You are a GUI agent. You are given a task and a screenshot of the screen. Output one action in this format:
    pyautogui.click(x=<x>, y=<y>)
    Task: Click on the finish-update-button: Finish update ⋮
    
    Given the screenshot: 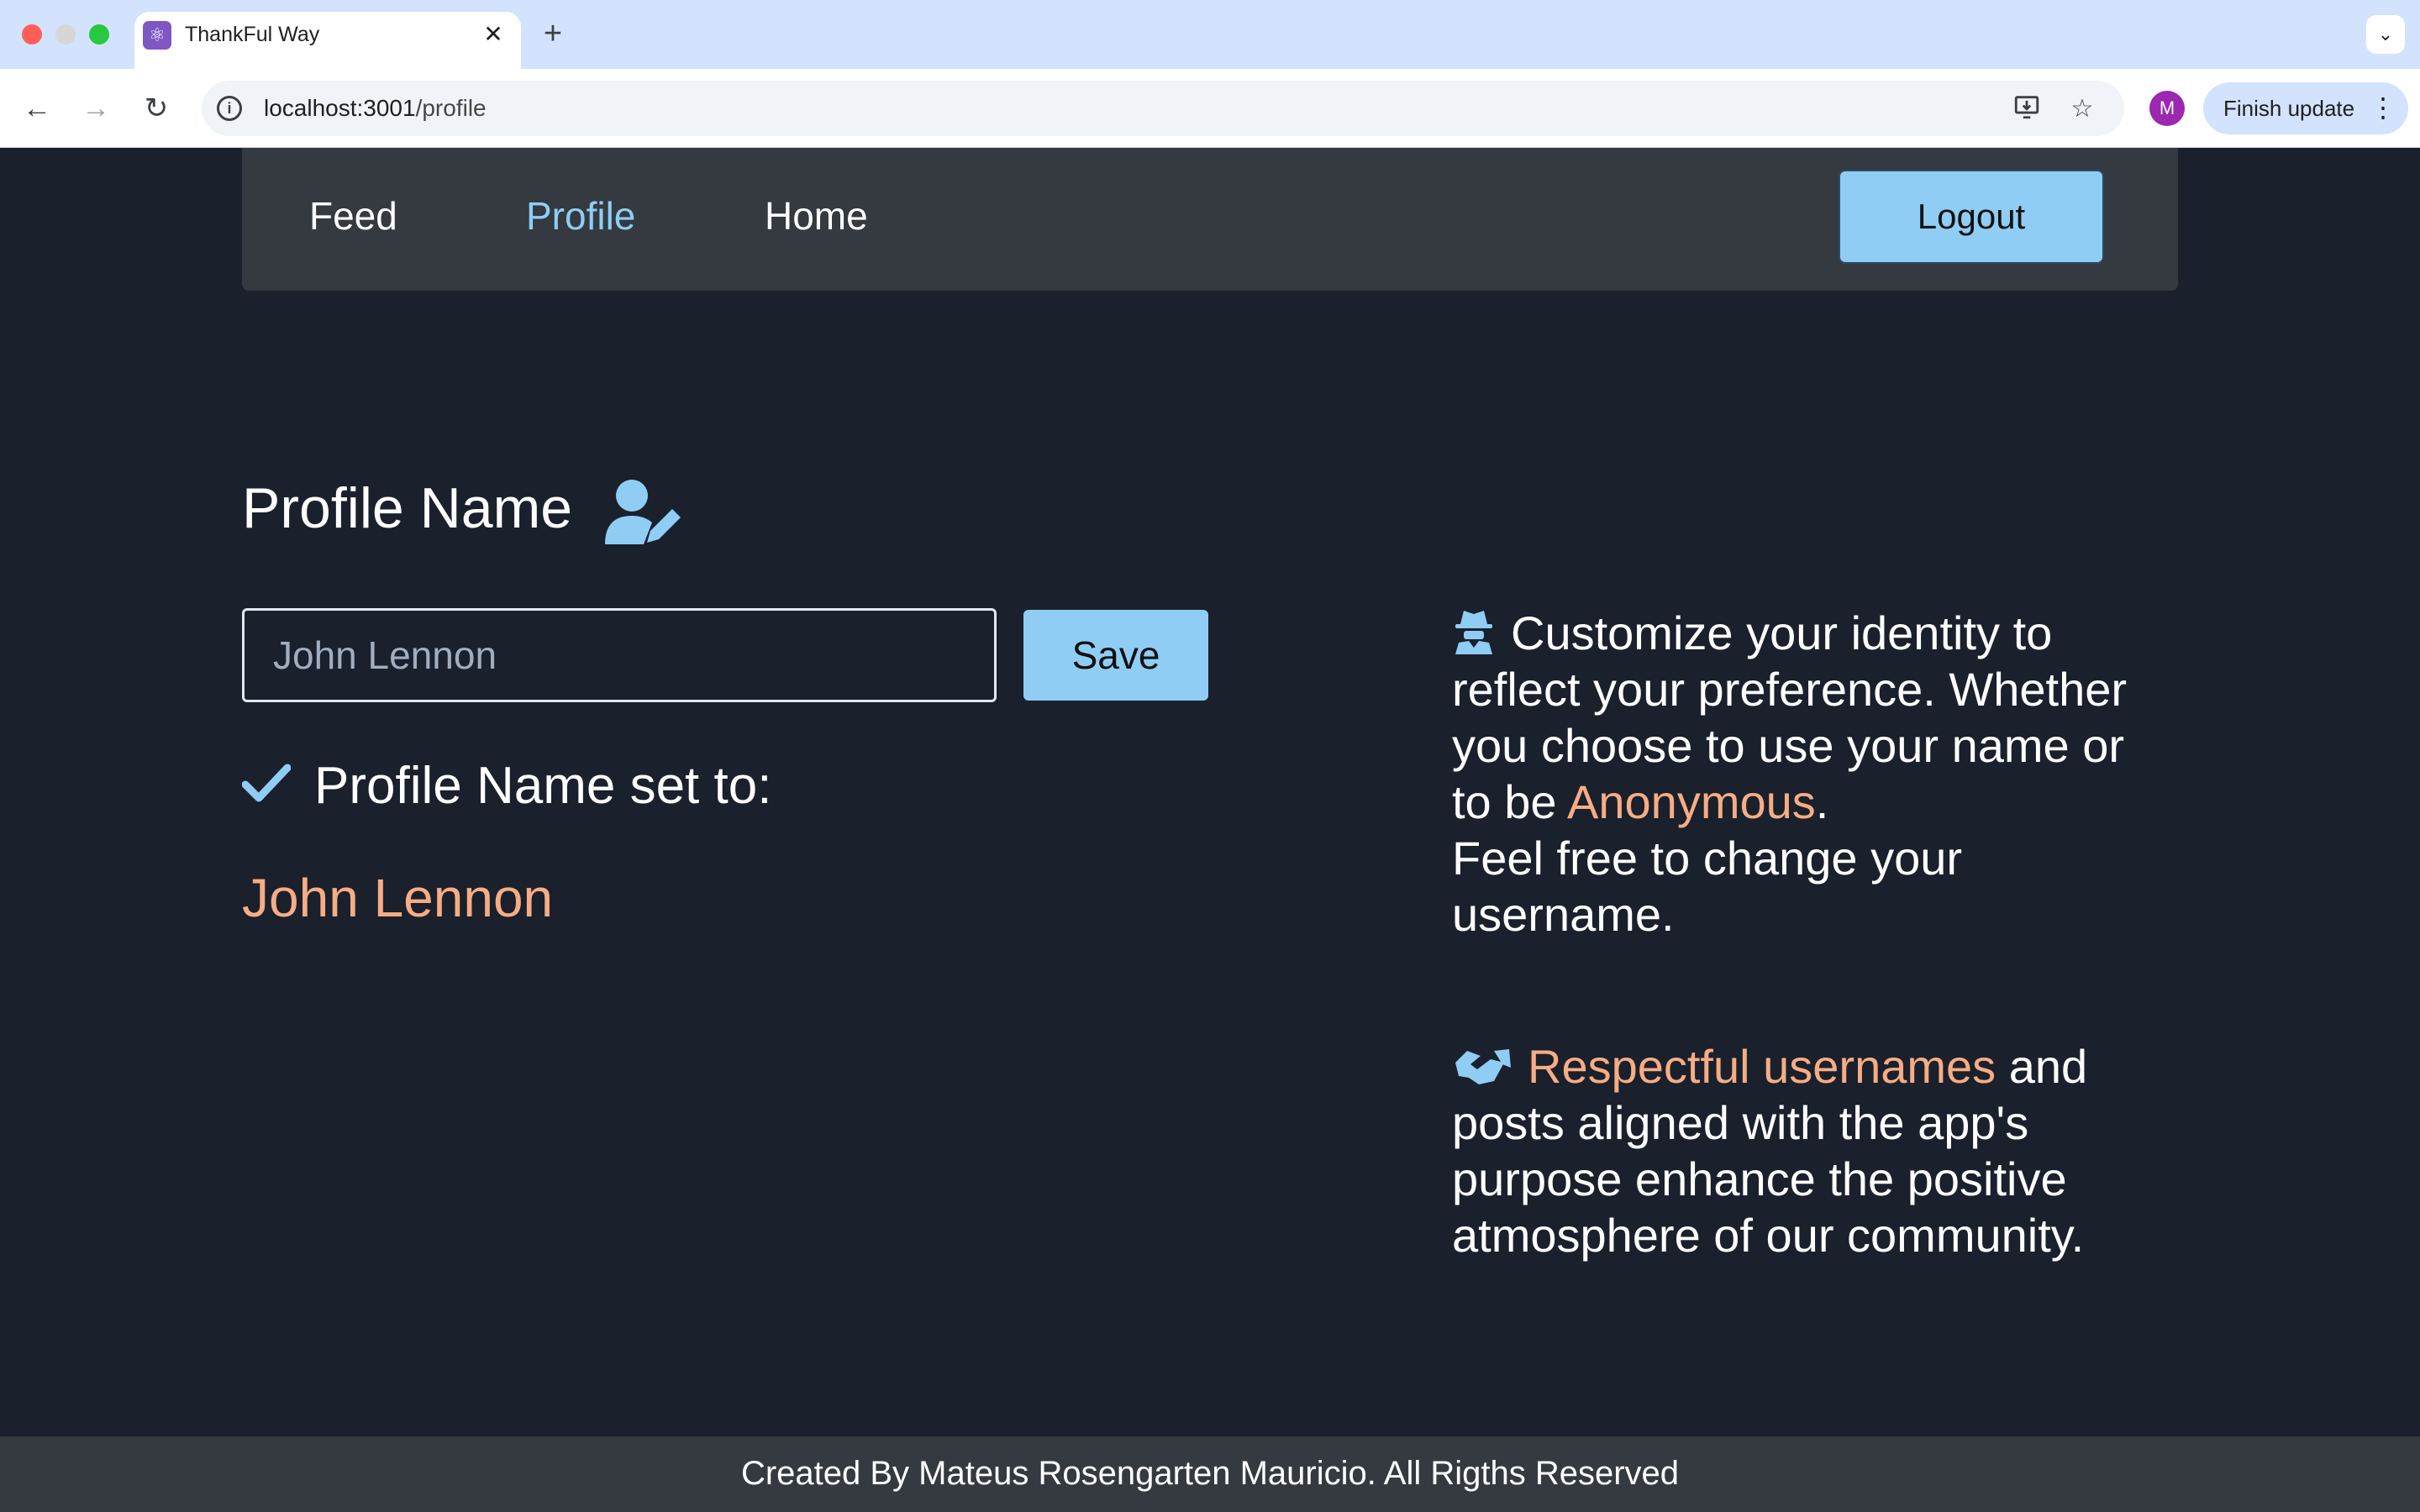 What is the action you would take?
    pyautogui.click(x=2305, y=108)
    